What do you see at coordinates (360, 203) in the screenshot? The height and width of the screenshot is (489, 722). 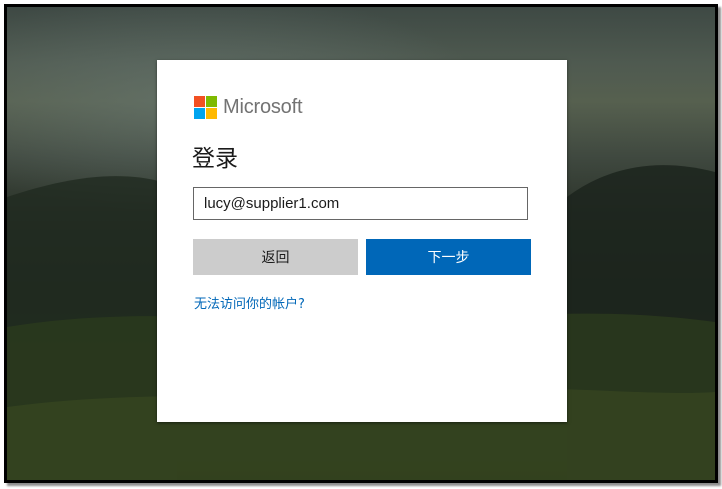 I see `email-field` at bounding box center [360, 203].